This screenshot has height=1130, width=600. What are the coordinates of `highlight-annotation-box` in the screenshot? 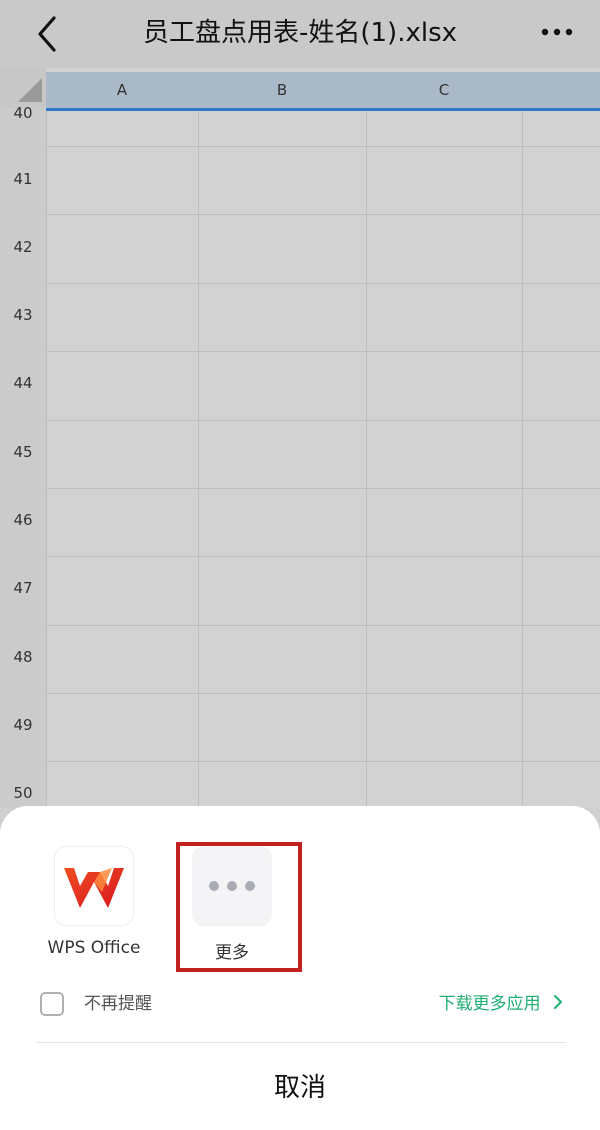 It's located at (239, 907).